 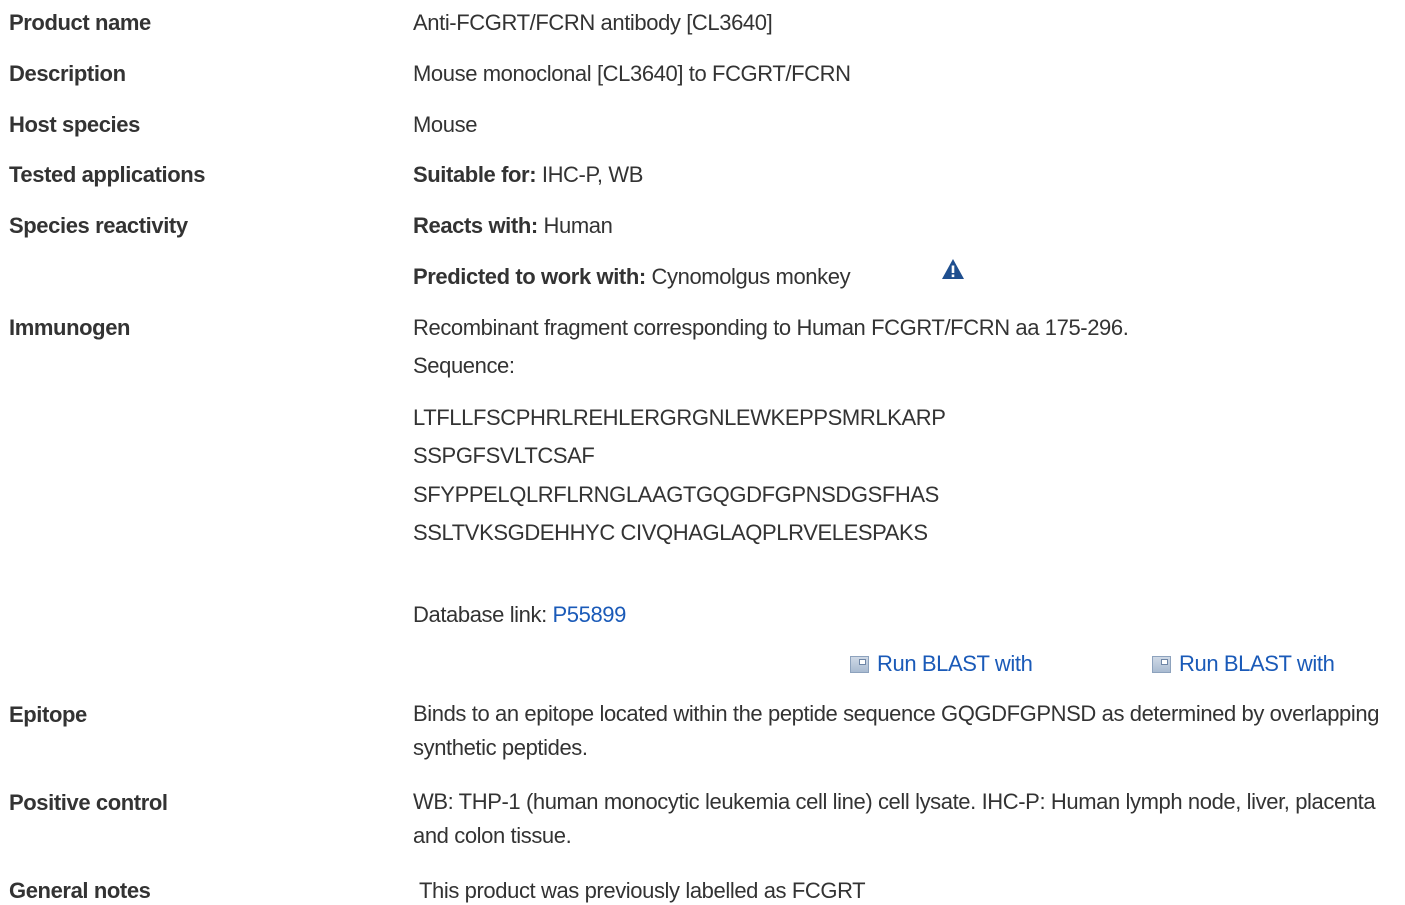 I want to click on value-tested-applications: Suitable for: IHC-P, WB, so click(x=528, y=175).